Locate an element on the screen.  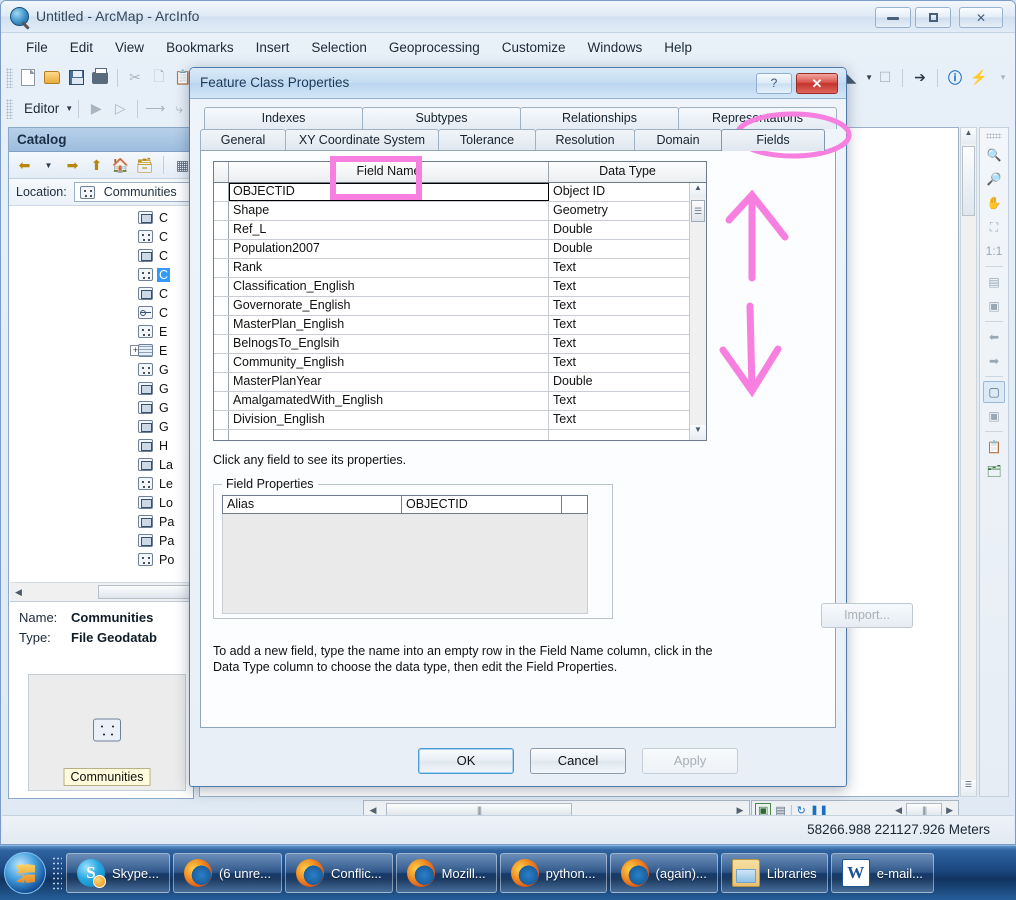
table-row is located at coordinates (451, 435).